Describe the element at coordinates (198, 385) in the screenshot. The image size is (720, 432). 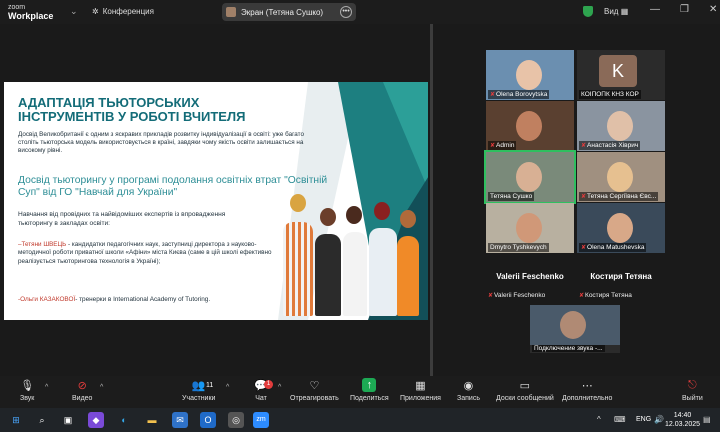
I see `people-icon: 👥` at that location.